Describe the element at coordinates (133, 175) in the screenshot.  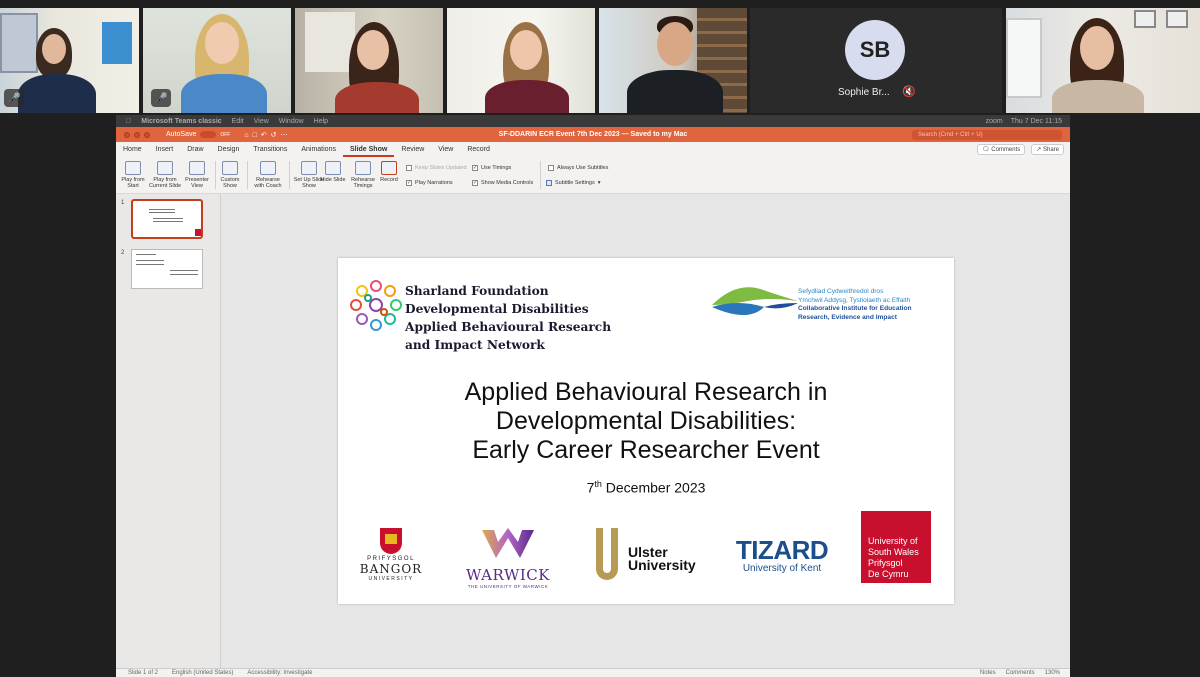
I see `play-from-start-button: Play from Start` at that location.